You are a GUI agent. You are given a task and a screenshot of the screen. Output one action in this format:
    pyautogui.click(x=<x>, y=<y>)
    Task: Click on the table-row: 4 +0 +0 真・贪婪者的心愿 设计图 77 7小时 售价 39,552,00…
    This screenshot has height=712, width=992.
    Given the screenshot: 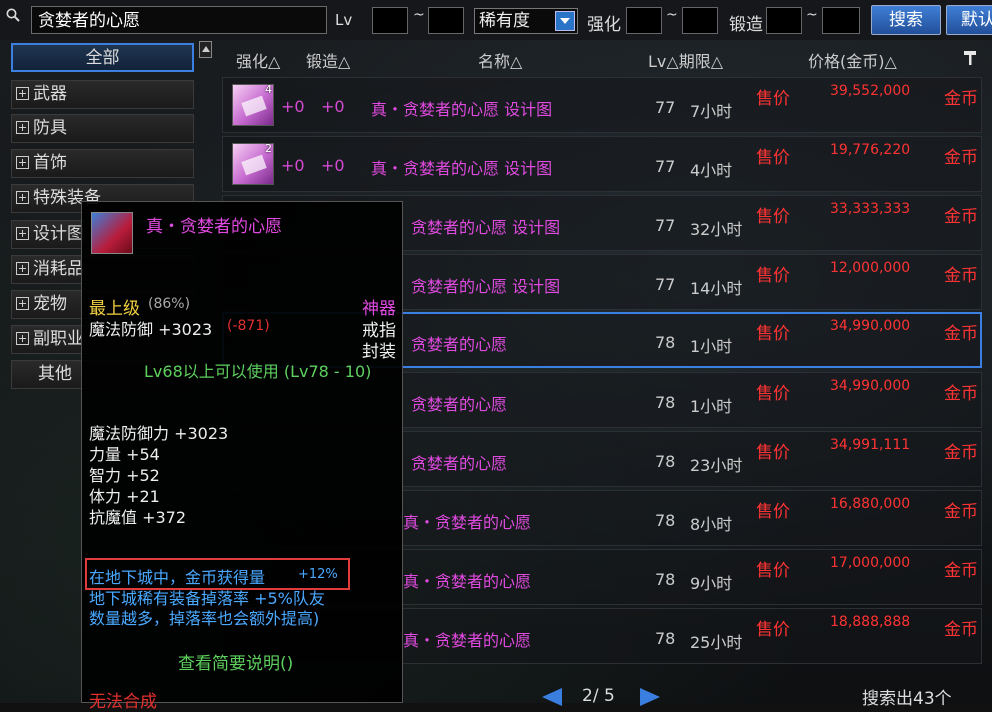 What is the action you would take?
    pyautogui.click(x=602, y=105)
    